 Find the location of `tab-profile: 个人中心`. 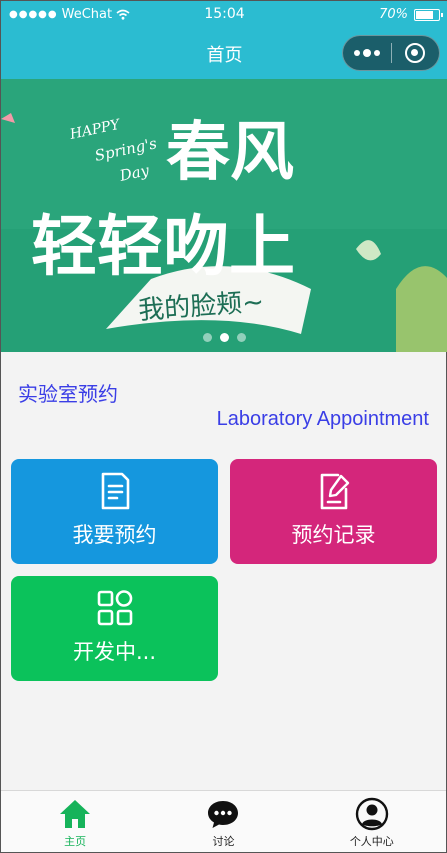

tab-profile: 个人中心 is located at coordinates (372, 821).